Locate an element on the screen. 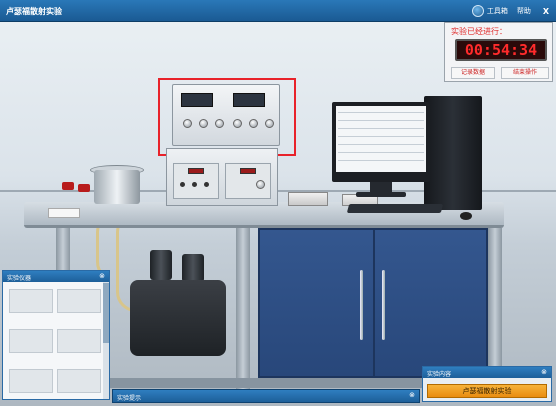 The width and height of the screenshot is (556, 406). help-button: 帮助 is located at coordinates (524, 11).